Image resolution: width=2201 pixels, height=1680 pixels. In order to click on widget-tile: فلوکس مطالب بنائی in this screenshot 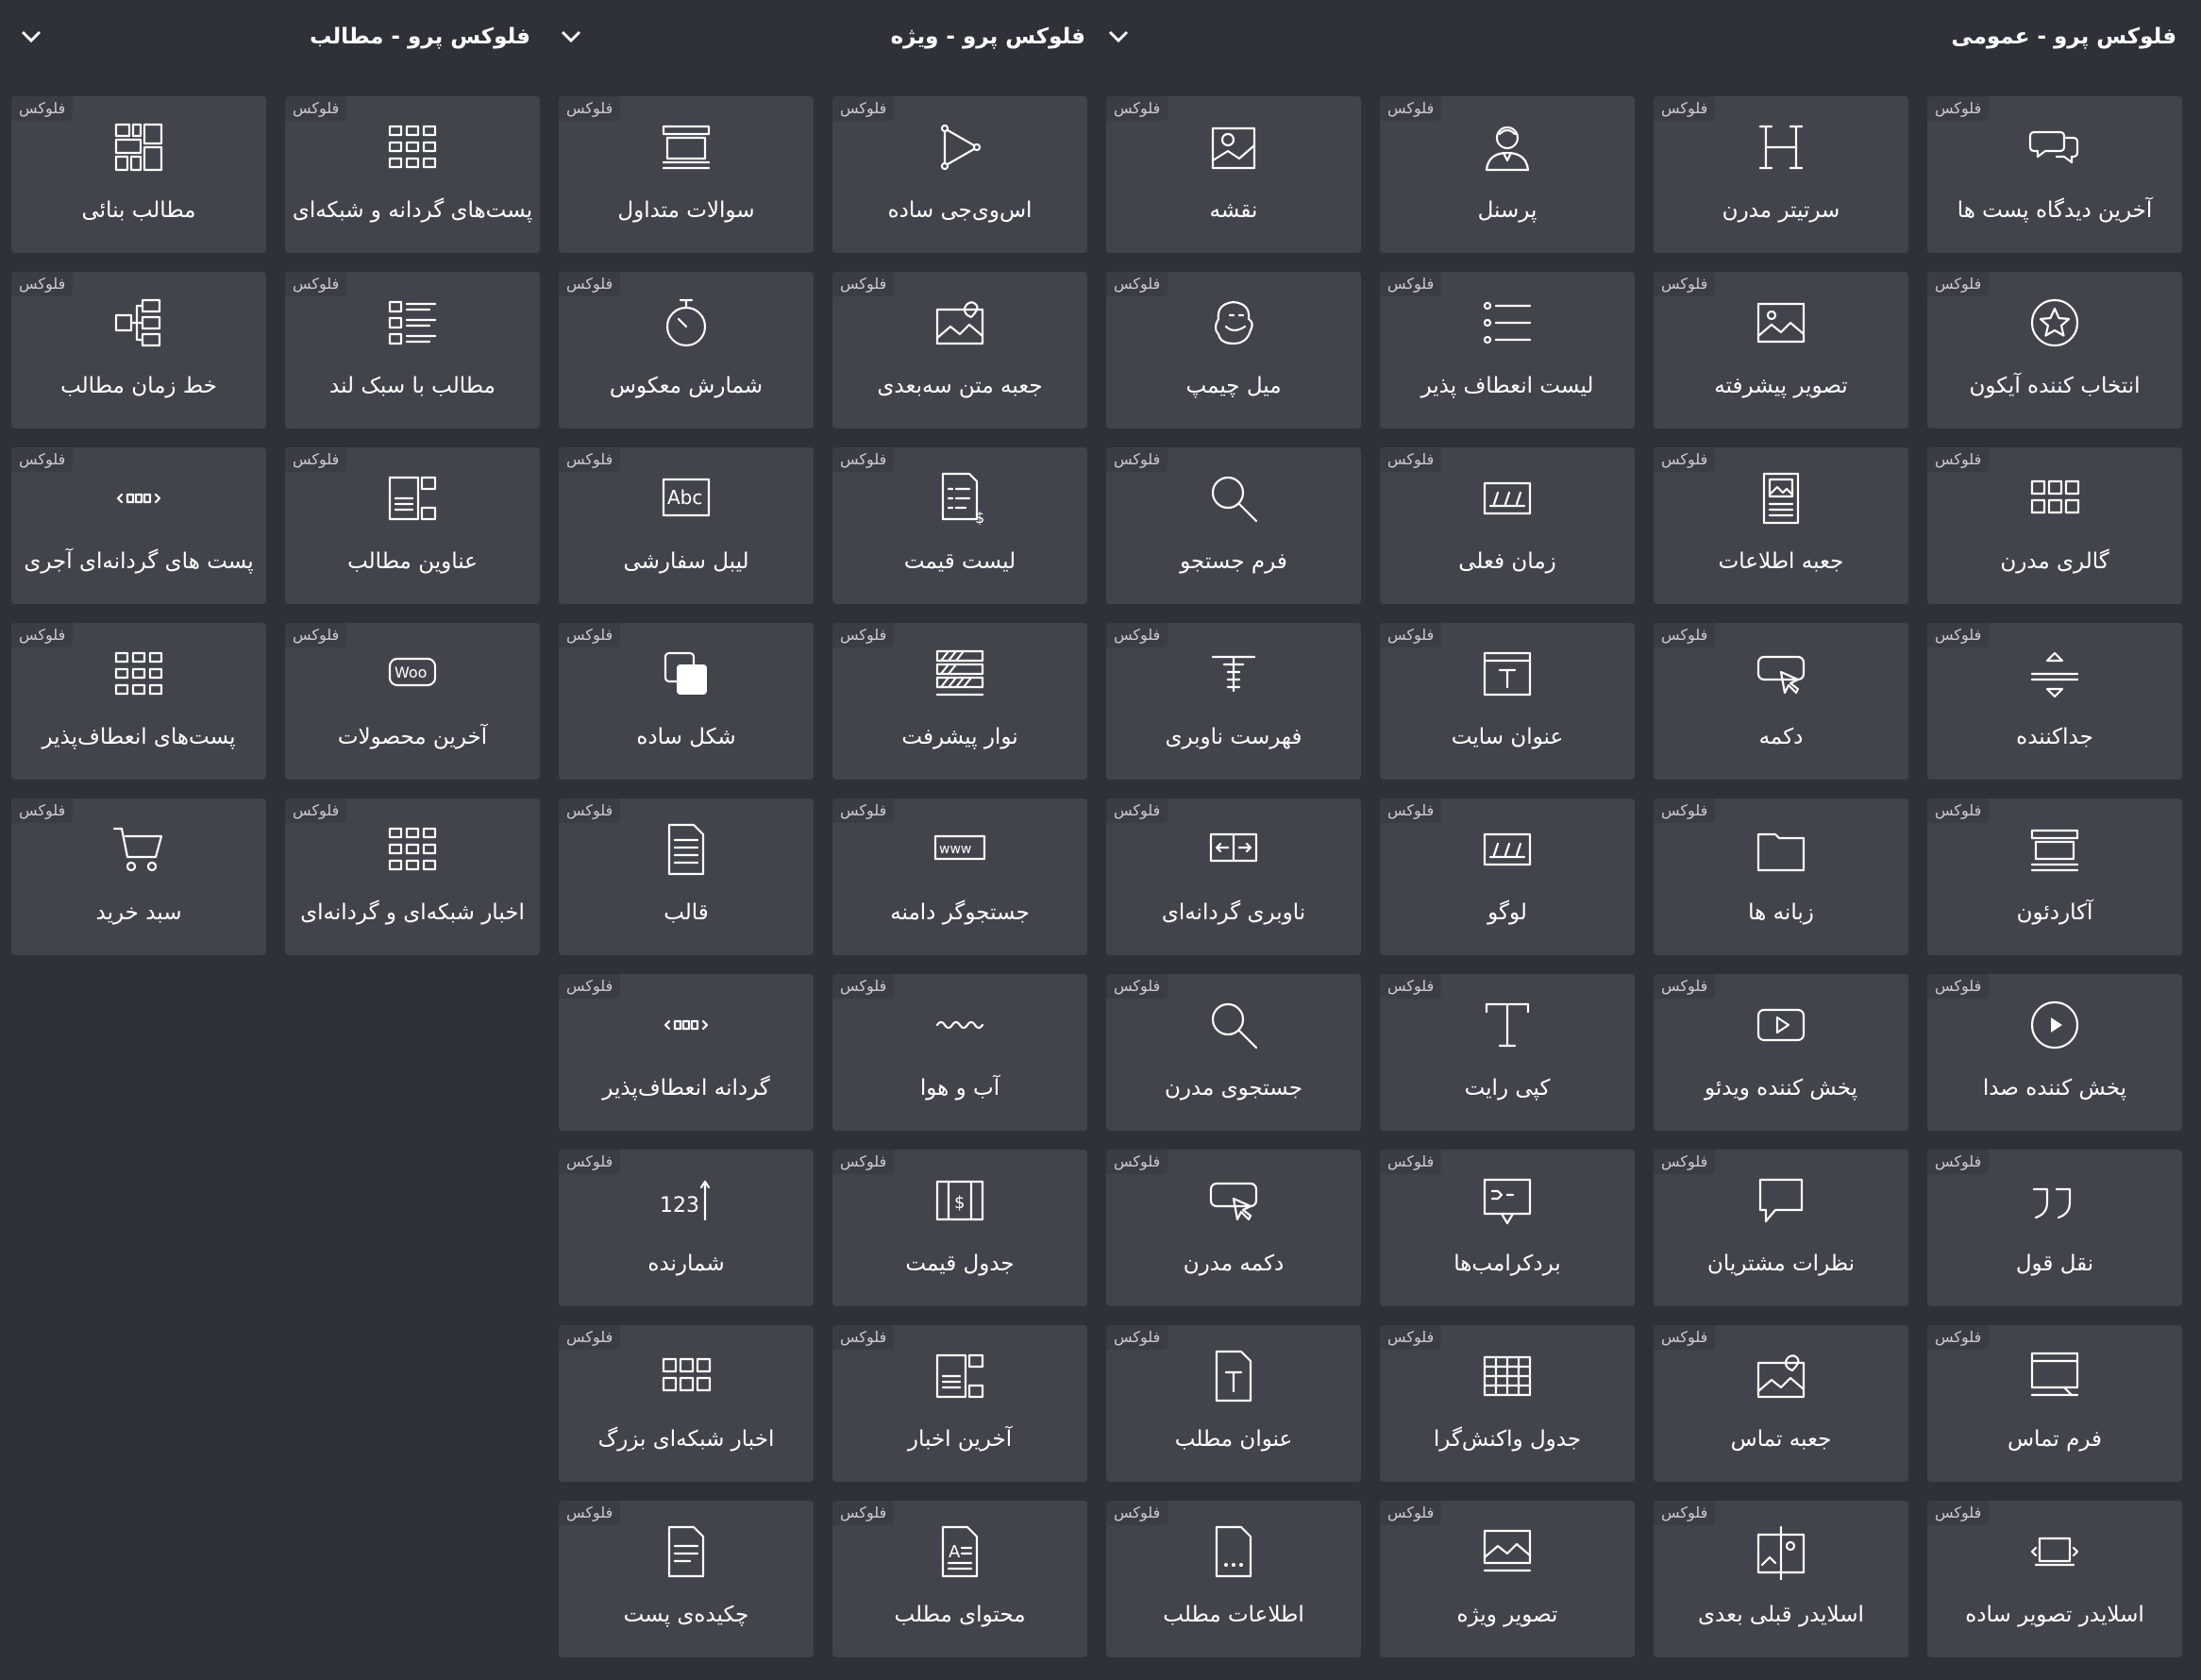, I will do `click(138, 174)`.